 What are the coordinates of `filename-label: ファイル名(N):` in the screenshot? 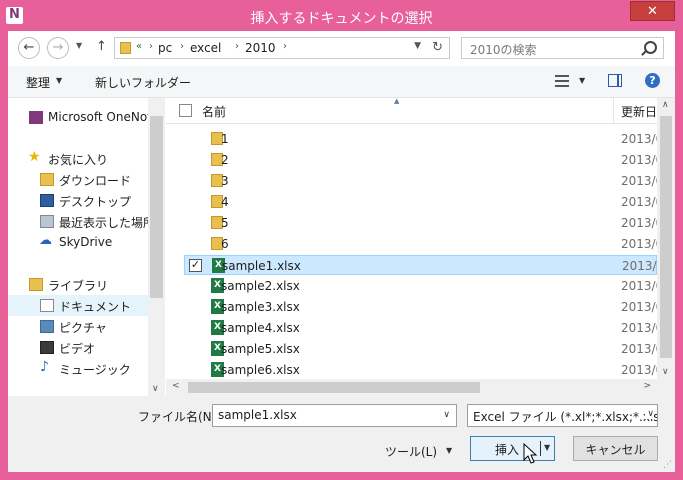 It's located at (179, 417).